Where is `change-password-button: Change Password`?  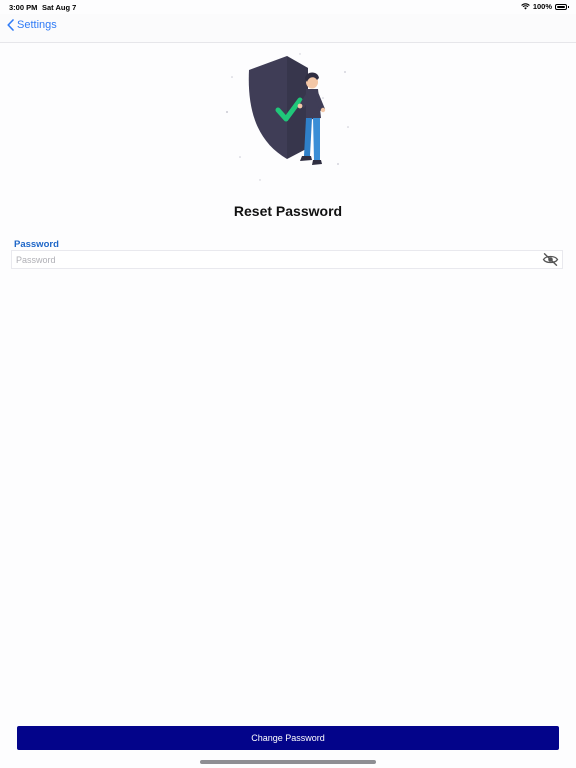 change-password-button: Change Password is located at coordinates (288, 738).